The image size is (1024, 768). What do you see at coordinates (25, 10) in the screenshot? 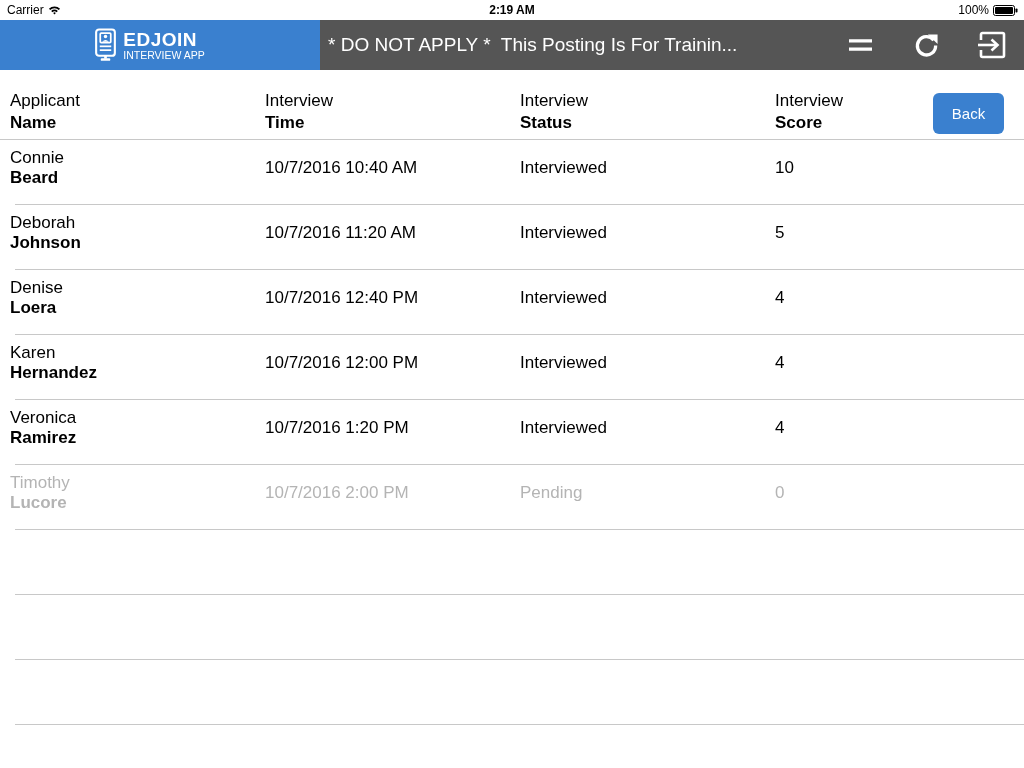
I see `carrier-label: Carrier` at bounding box center [25, 10].